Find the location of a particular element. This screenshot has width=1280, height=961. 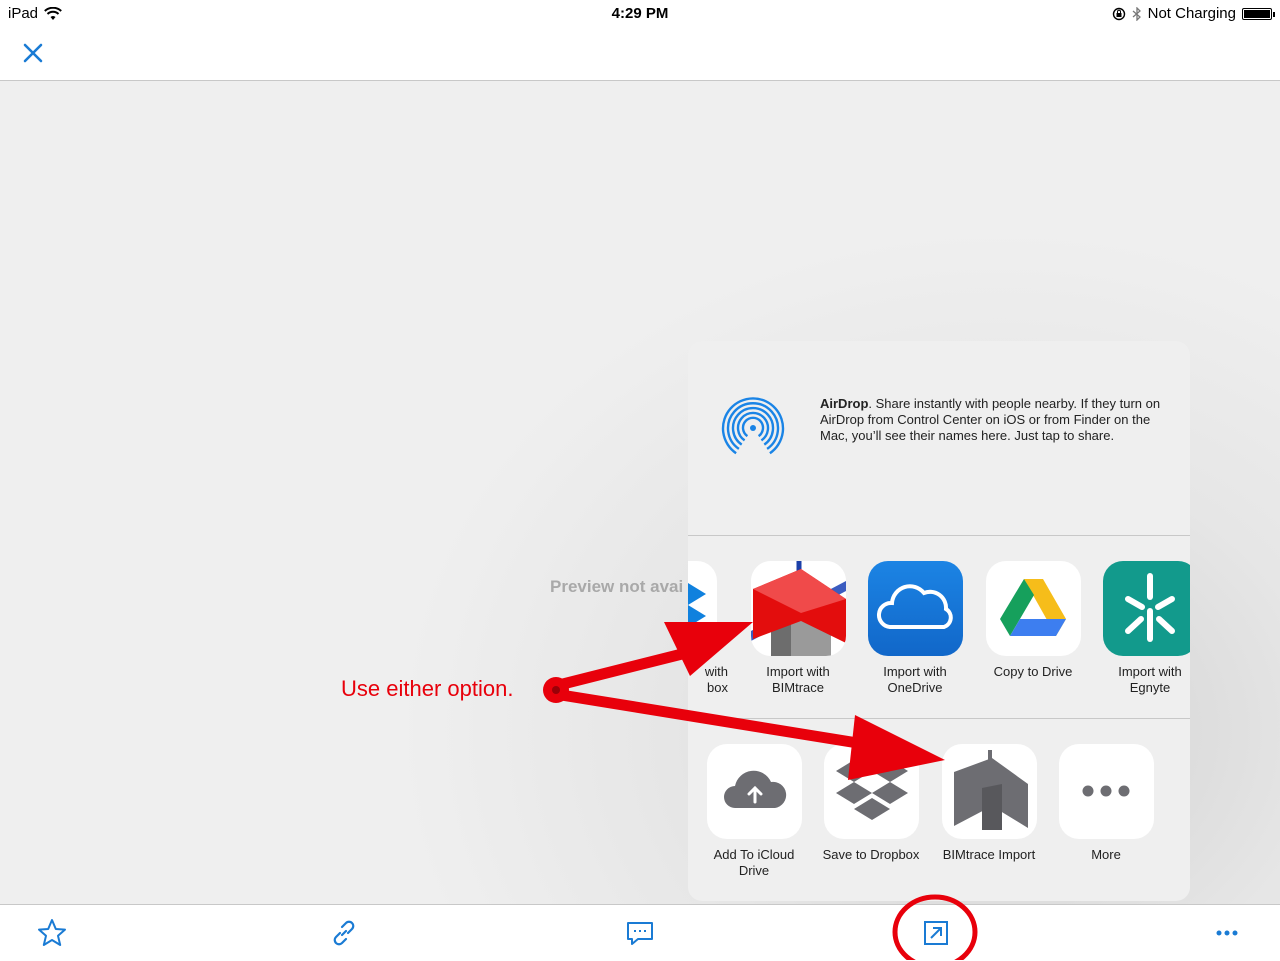

app-label: Import with Egnyte is located at coordinates (1150, 679).